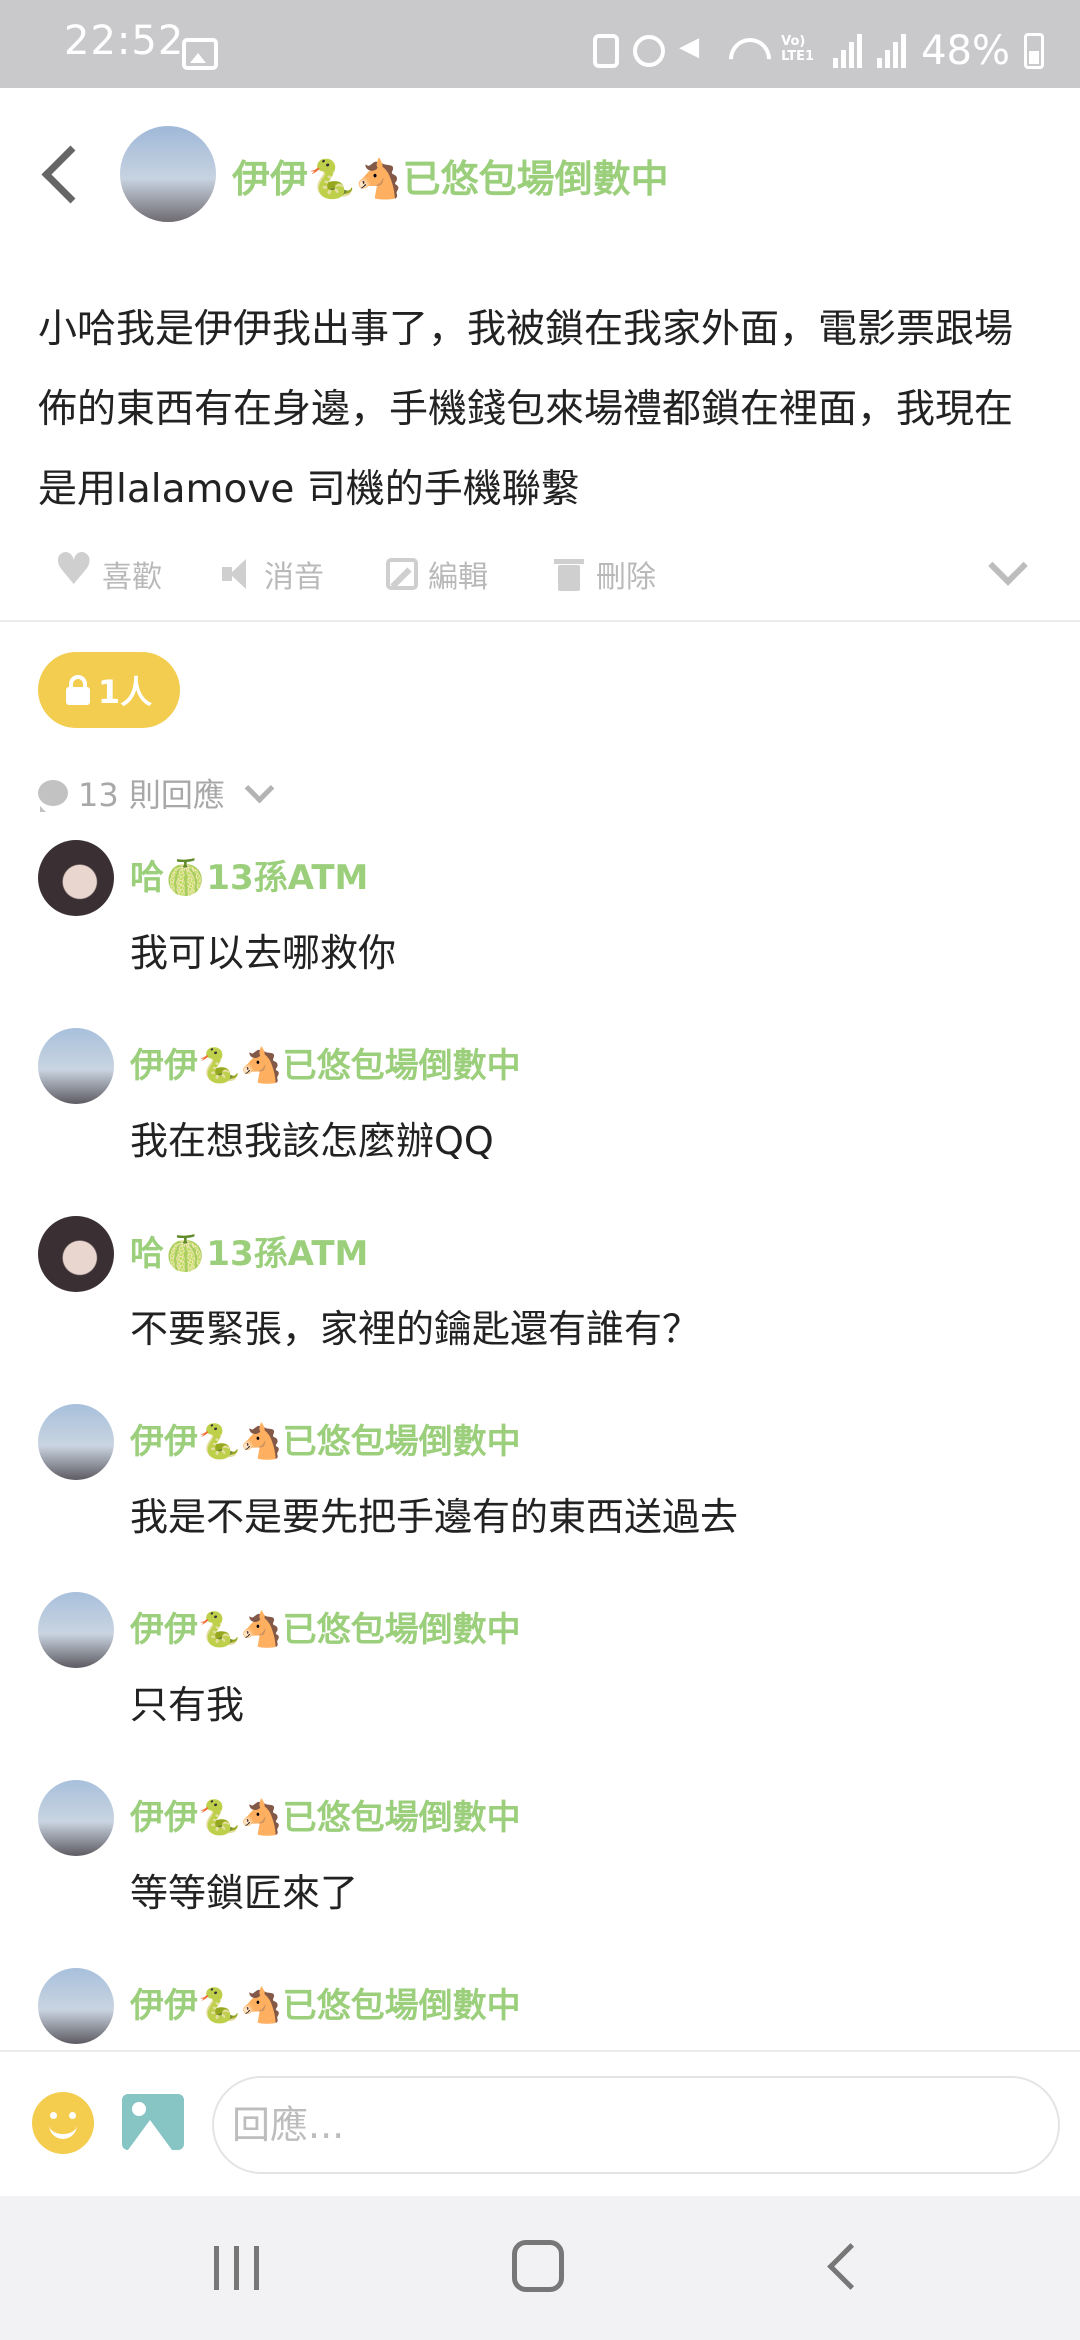 The width and height of the screenshot is (1080, 2340). I want to click on comment-item: 哈🍈13孫ATM 我可以去哪救你, so click(540, 934).